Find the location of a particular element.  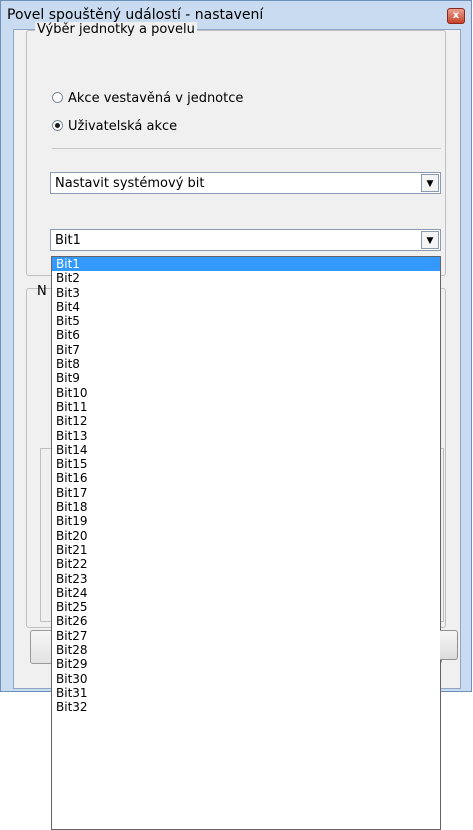

bit-option: Bit26 is located at coordinates (246, 621).